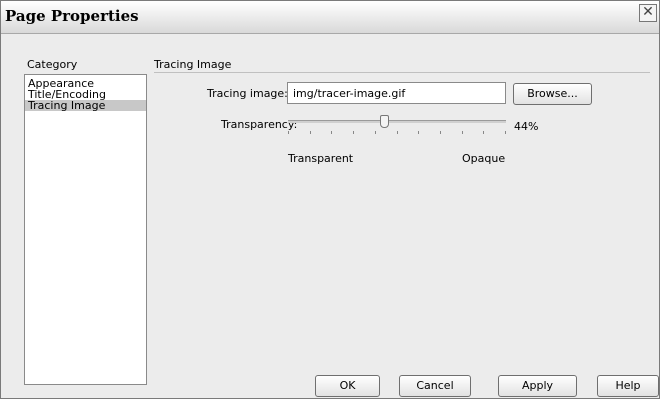 This screenshot has height=399, width=660. I want to click on ok-button: OK, so click(347, 386).